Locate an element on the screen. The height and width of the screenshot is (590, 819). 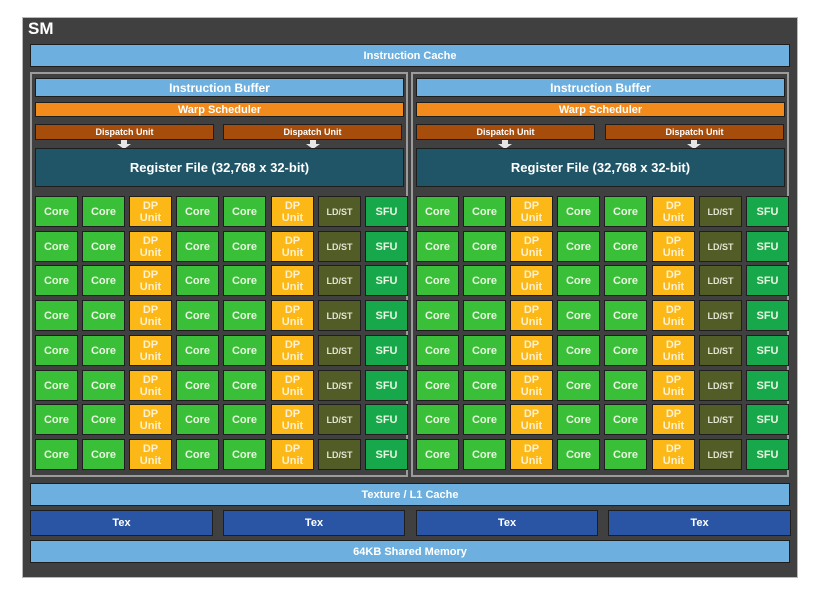
texture-l1-cache-label: Texture / L1 Cache is located at coordinates (410, 494).